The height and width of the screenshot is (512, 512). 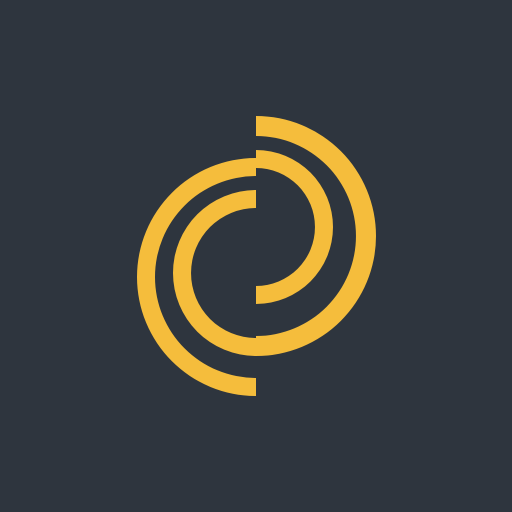 I want to click on right-arc-group, so click(x=316, y=236).